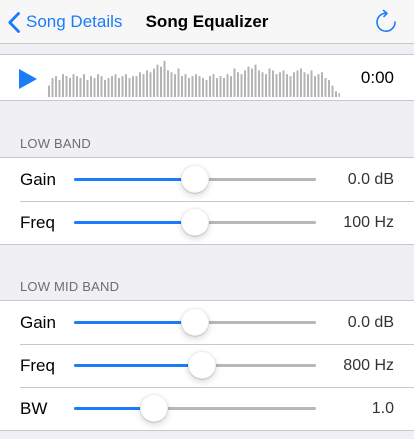 This screenshot has width=414, height=439. I want to click on refresh-icon, so click(387, 22).